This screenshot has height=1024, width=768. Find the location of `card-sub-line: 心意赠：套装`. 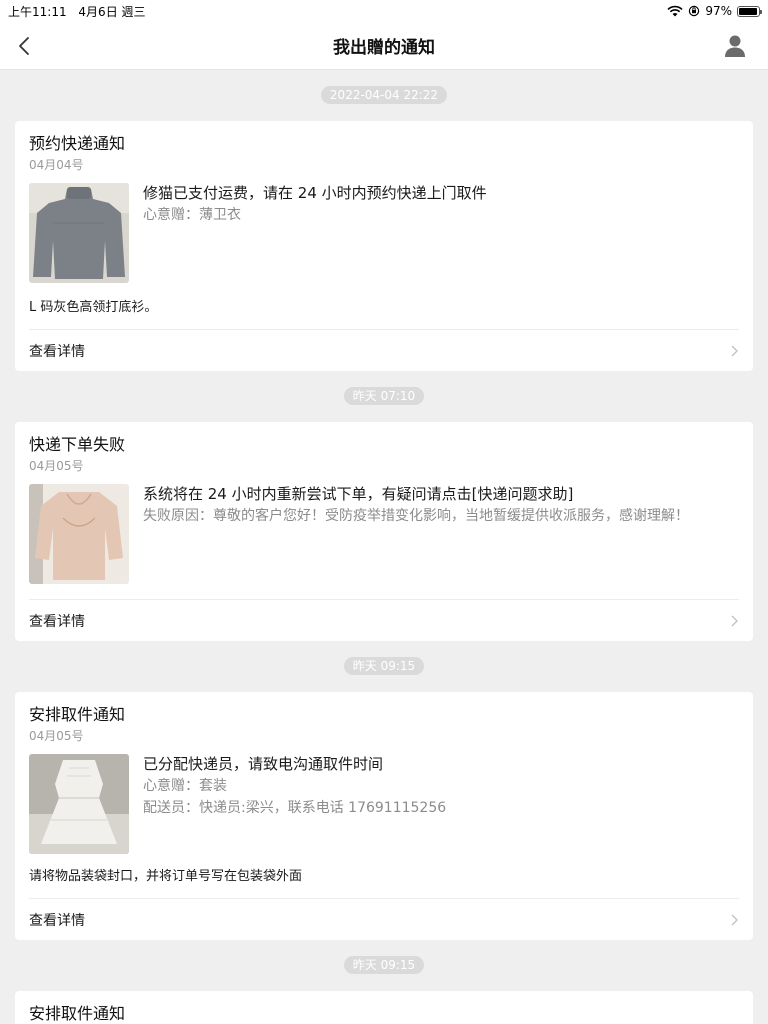

card-sub-line: 心意赠：套装 is located at coordinates (185, 786).